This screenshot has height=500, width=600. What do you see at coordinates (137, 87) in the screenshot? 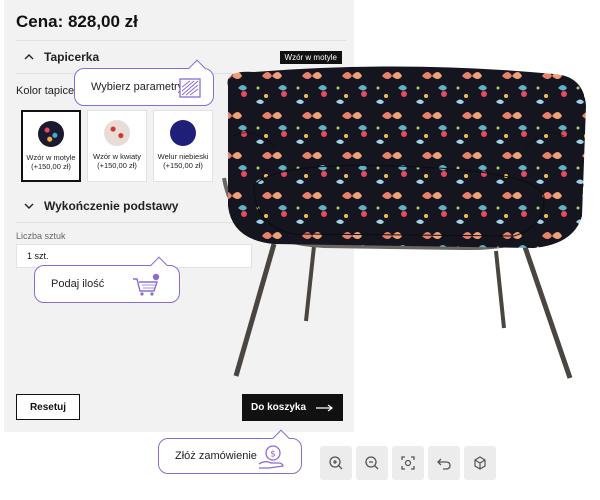
I see `callout-choose-params-text: Wybierz parametry` at bounding box center [137, 87].